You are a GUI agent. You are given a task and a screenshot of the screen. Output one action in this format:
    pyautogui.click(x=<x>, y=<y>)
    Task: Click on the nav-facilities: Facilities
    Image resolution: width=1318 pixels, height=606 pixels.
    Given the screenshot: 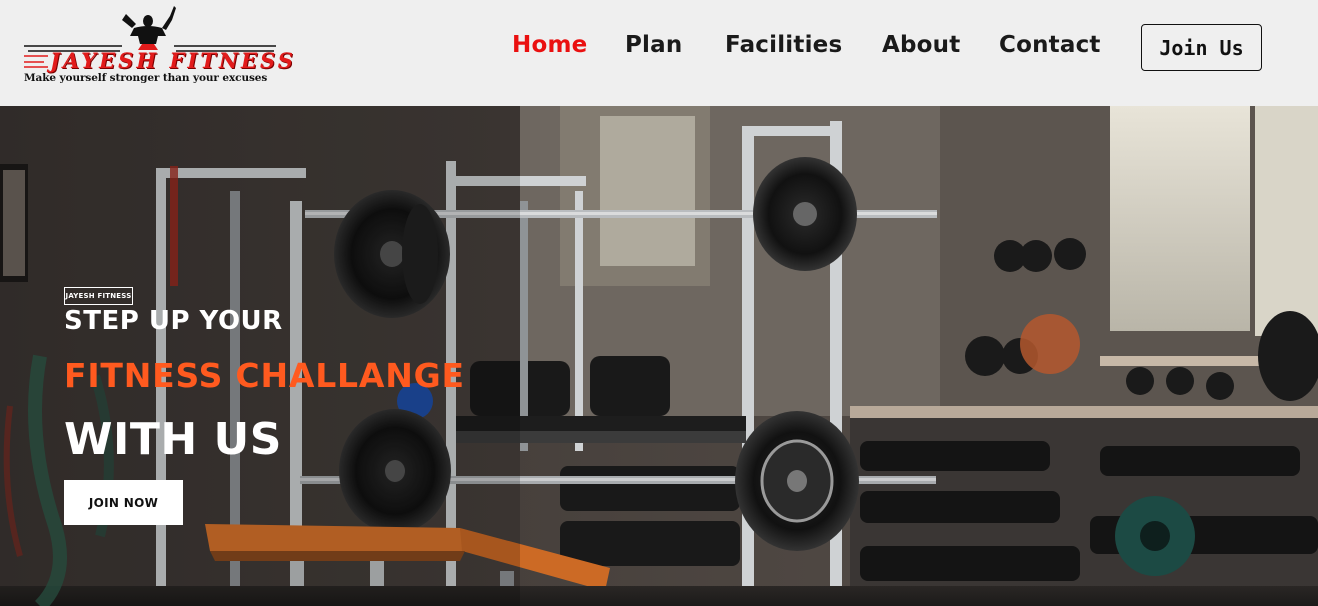 What is the action you would take?
    pyautogui.click(x=783, y=45)
    